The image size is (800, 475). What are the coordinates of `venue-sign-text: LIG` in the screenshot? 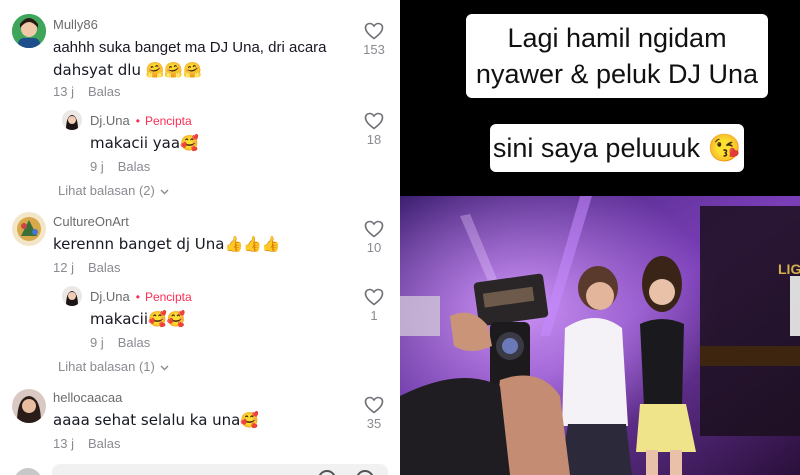 It's located at (789, 269).